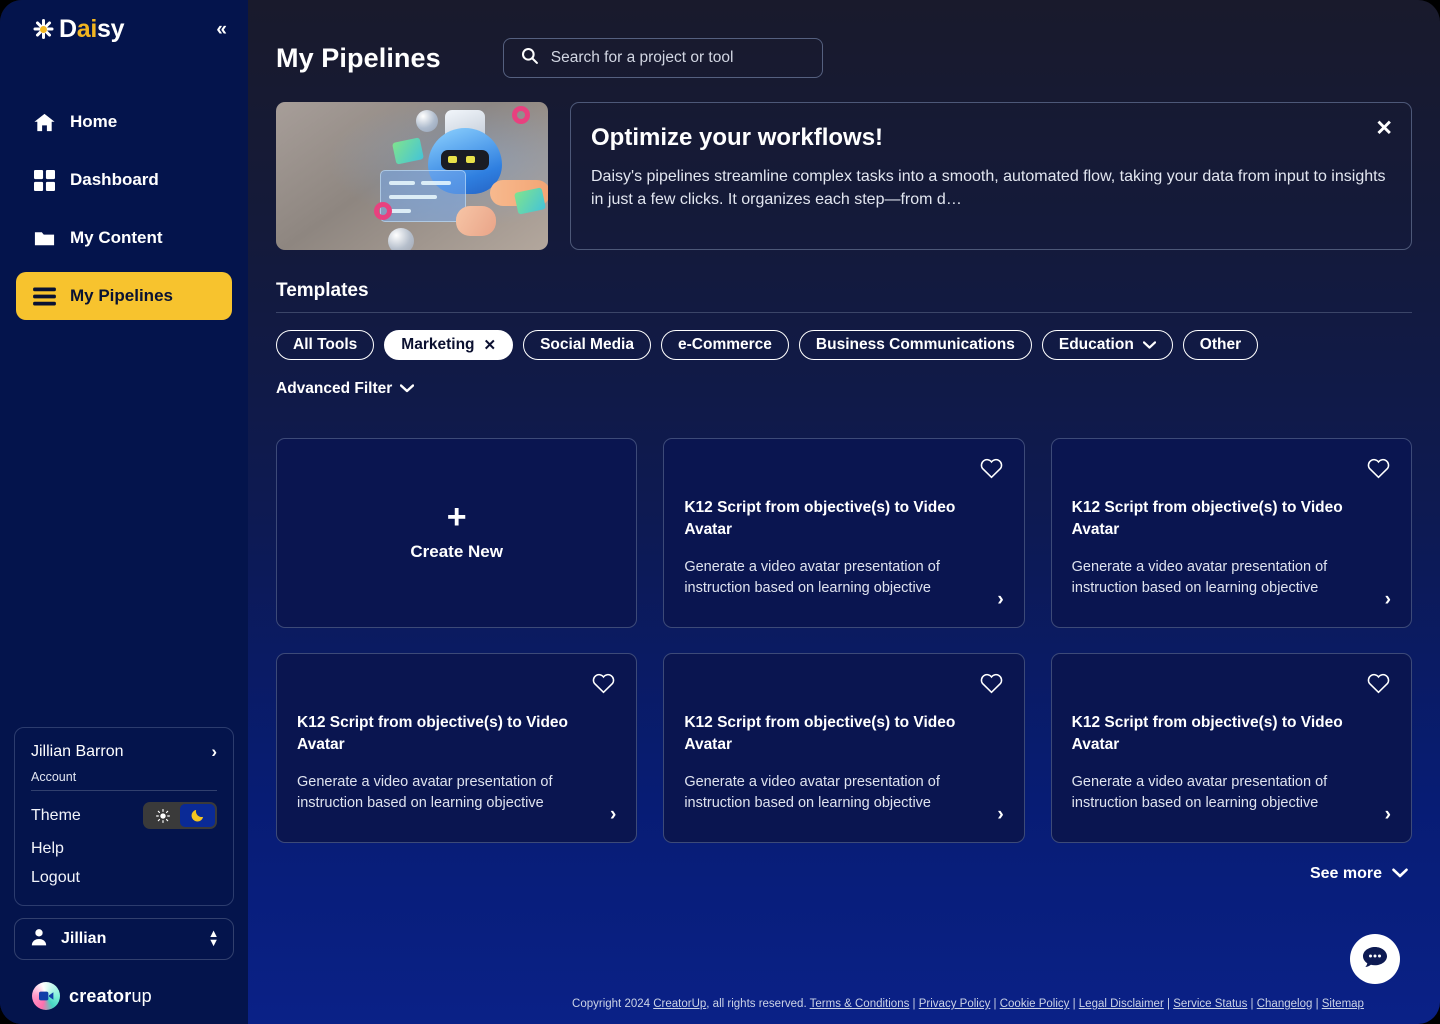 Image resolution: width=1440 pixels, height=1024 pixels. What do you see at coordinates (47, 848) in the screenshot?
I see `help-label: Help` at bounding box center [47, 848].